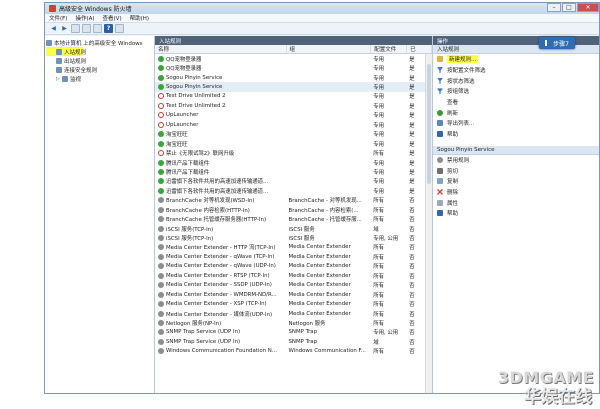 The width and height of the screenshot is (600, 409). Describe the element at coordinates (108, 28) in the screenshot. I see `help-icon: ?` at that location.